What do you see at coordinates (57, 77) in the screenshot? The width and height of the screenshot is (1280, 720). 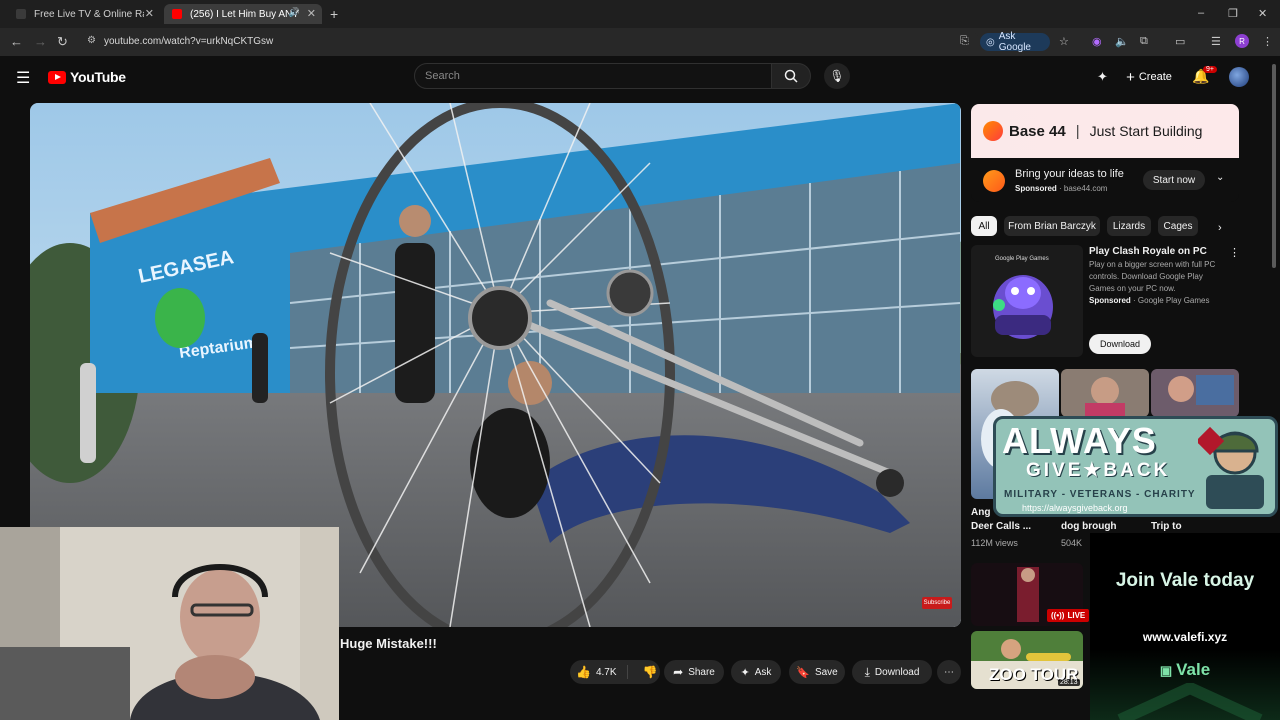 I see `youtube-play-icon` at bounding box center [57, 77].